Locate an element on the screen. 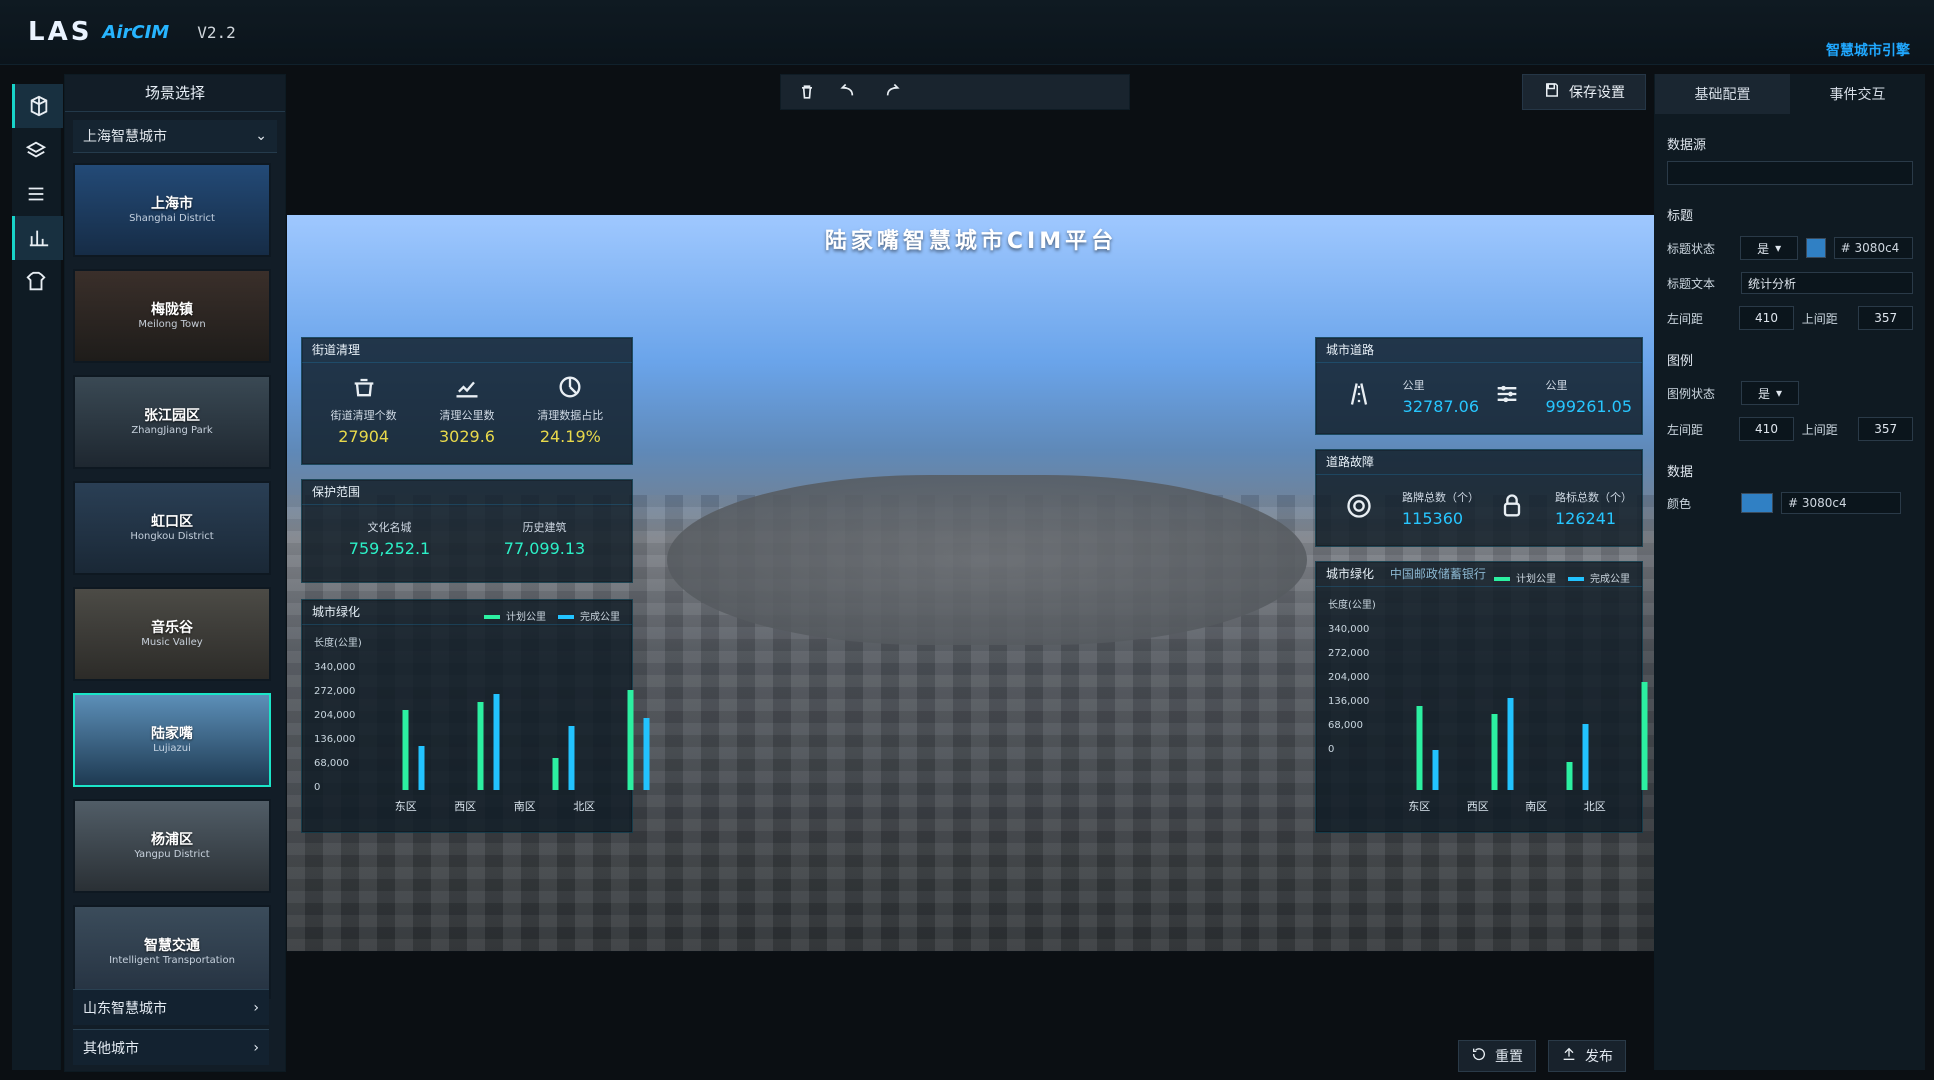 The image size is (1934, 1080). y-tick: 272,000 is located at coordinates (335, 691).